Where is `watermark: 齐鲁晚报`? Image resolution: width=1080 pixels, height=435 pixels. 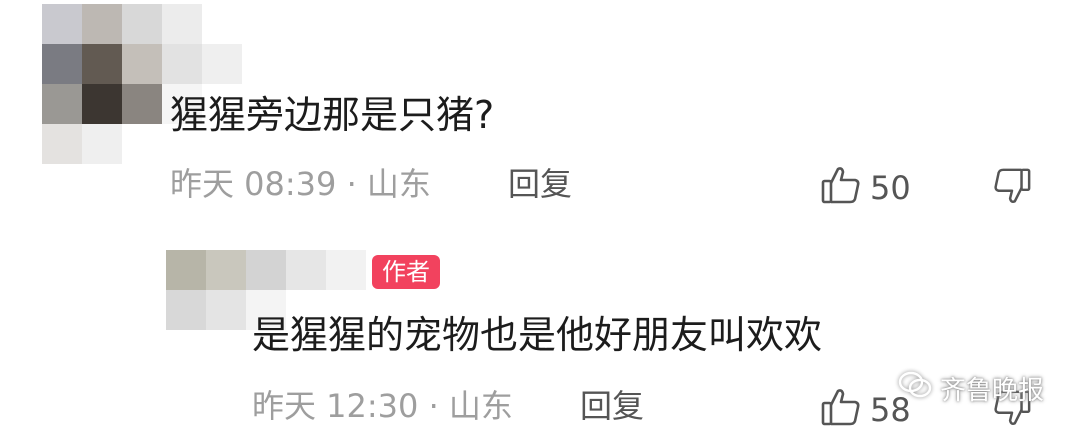
watermark: 齐鲁晚报 is located at coordinates (971, 388).